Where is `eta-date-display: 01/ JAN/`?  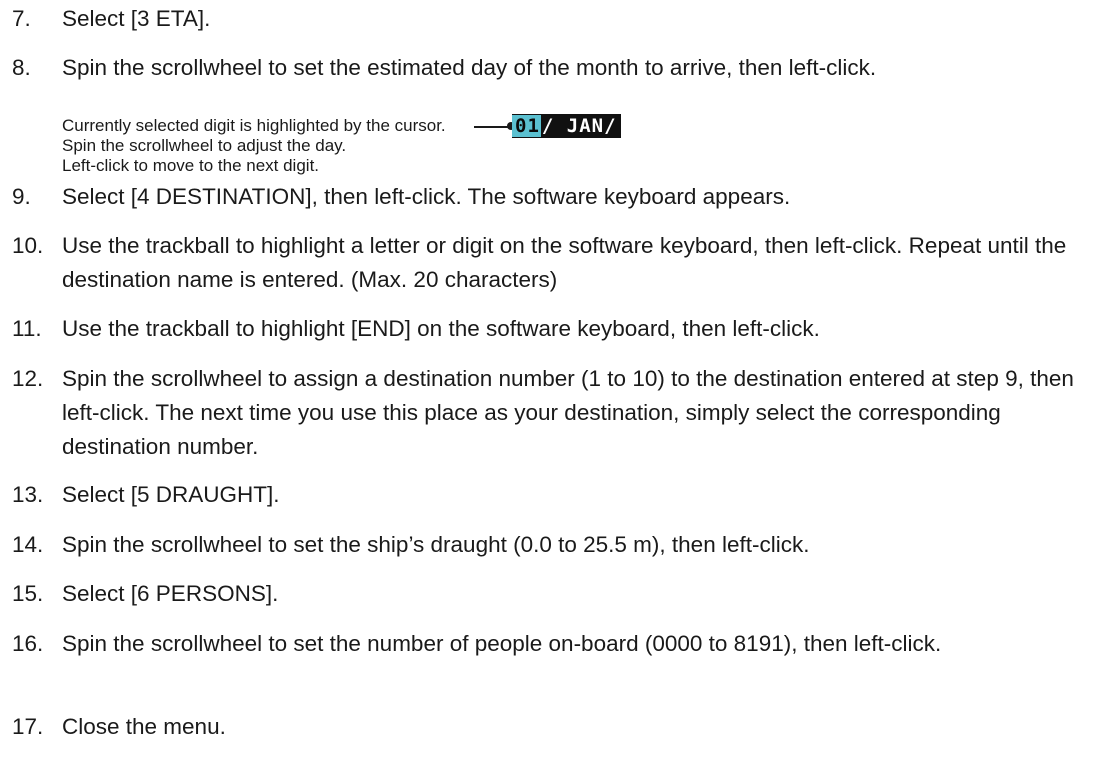
eta-date-display: 01/ JAN/ is located at coordinates (566, 126).